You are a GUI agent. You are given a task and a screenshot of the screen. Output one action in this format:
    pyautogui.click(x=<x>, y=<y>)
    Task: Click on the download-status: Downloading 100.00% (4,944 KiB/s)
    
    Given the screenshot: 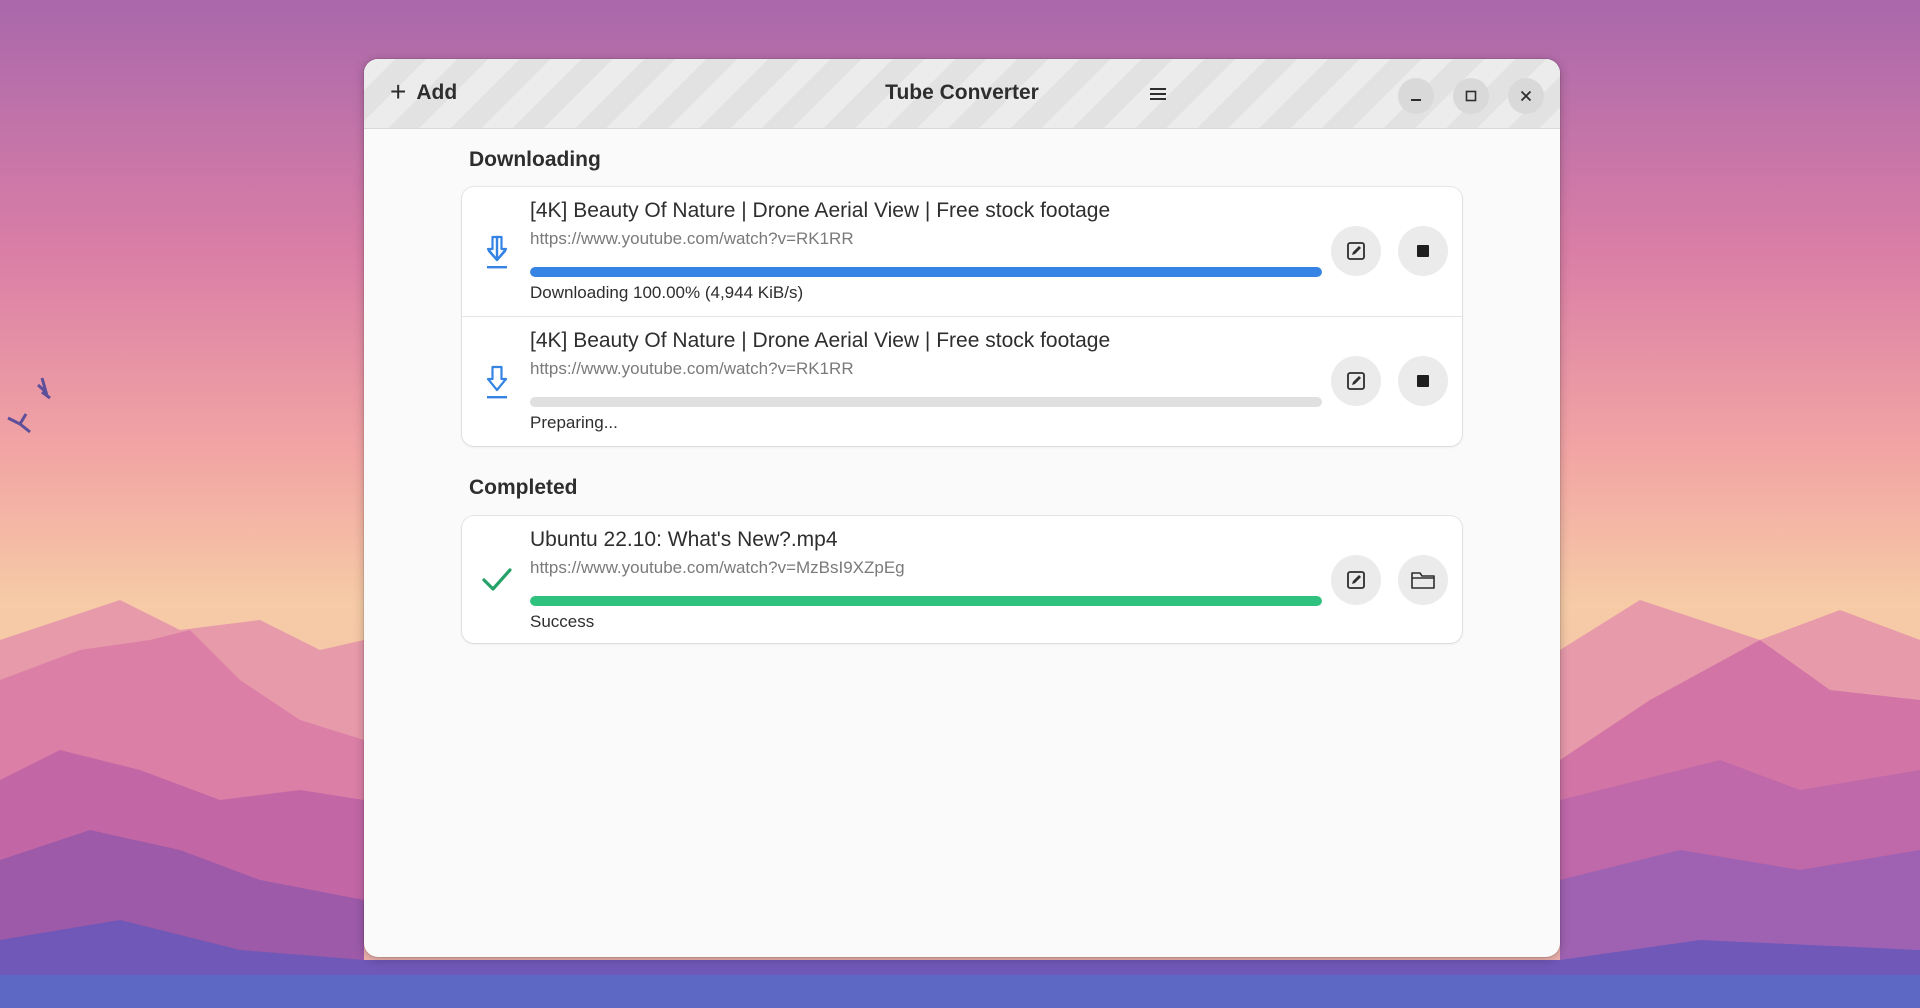 What is the action you would take?
    pyautogui.click(x=667, y=292)
    